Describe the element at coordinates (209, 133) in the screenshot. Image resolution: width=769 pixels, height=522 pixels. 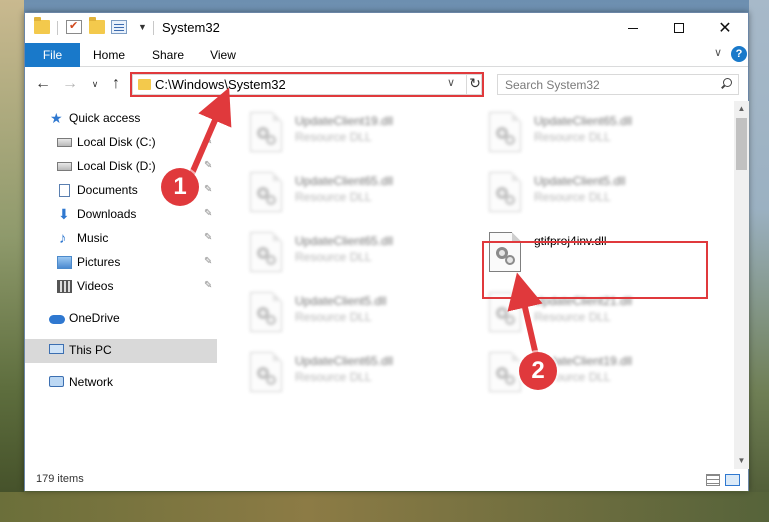
I see `step1-arrow` at that location.